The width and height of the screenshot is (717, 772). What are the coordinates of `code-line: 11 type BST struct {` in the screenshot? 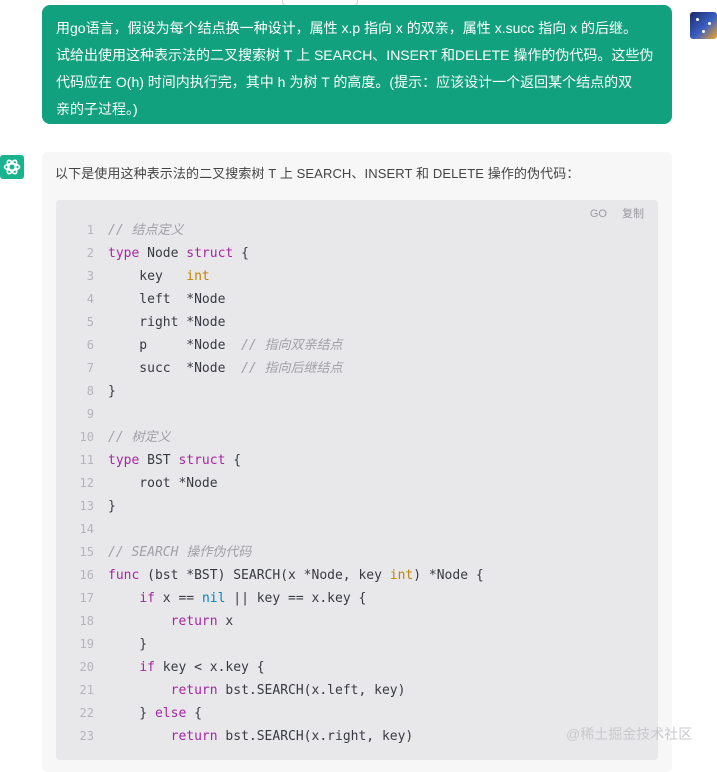 It's located at (357, 460).